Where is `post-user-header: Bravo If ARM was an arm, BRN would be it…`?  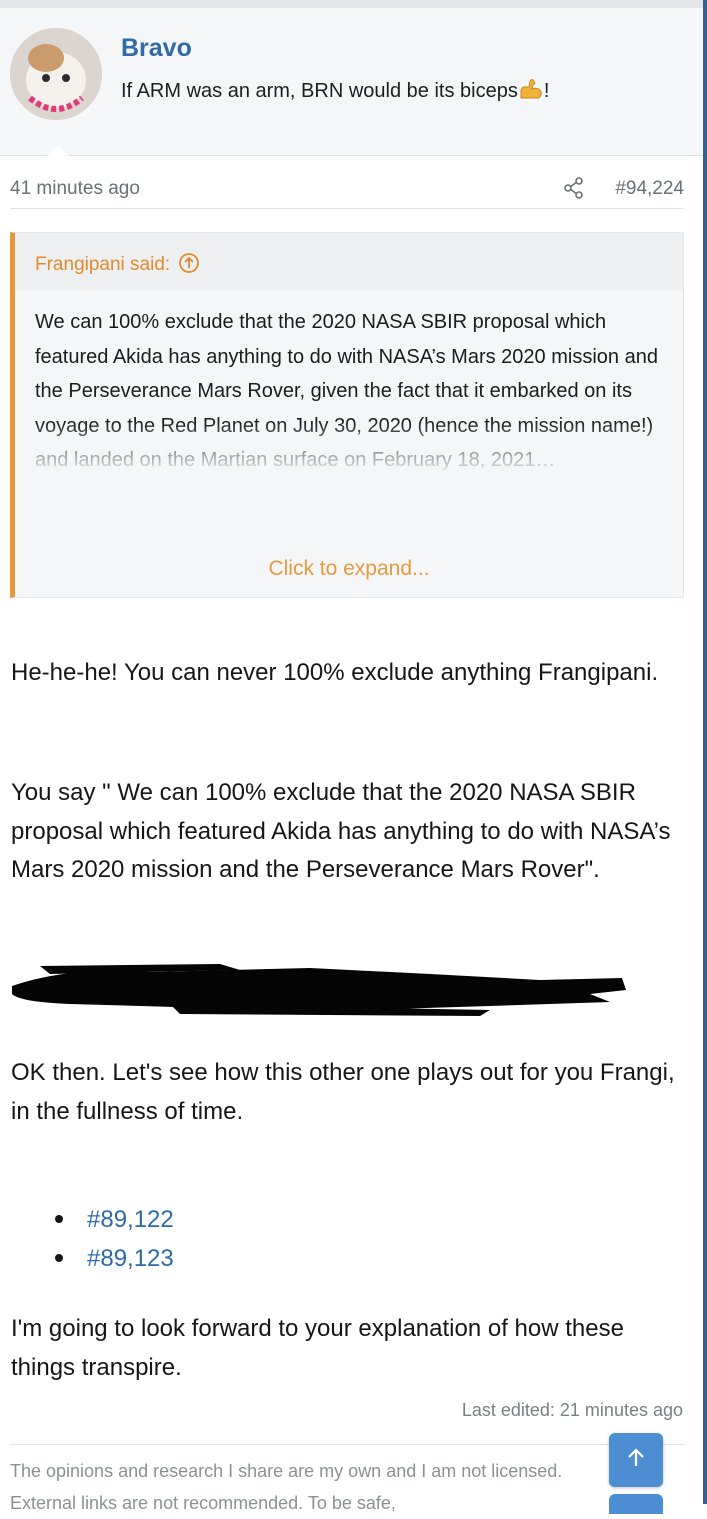
post-user-header: Bravo If ARM was an arm, BRN would be it… is located at coordinates (351, 82).